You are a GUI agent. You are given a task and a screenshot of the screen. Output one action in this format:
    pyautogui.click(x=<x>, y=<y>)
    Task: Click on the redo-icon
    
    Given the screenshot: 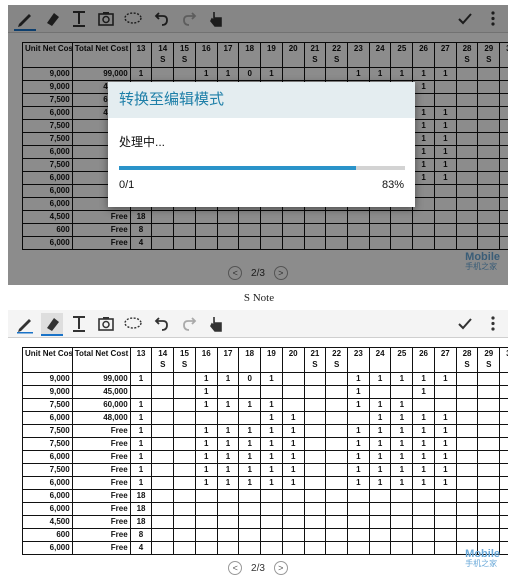 What is the action you would take?
    pyautogui.click(x=190, y=324)
    